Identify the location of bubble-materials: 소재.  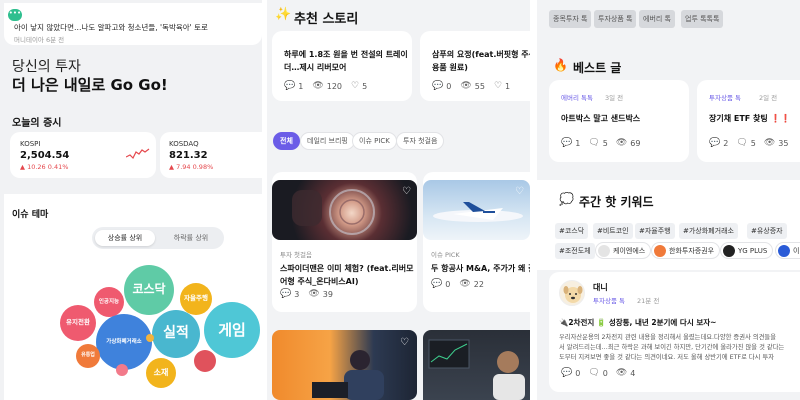
(161, 373).